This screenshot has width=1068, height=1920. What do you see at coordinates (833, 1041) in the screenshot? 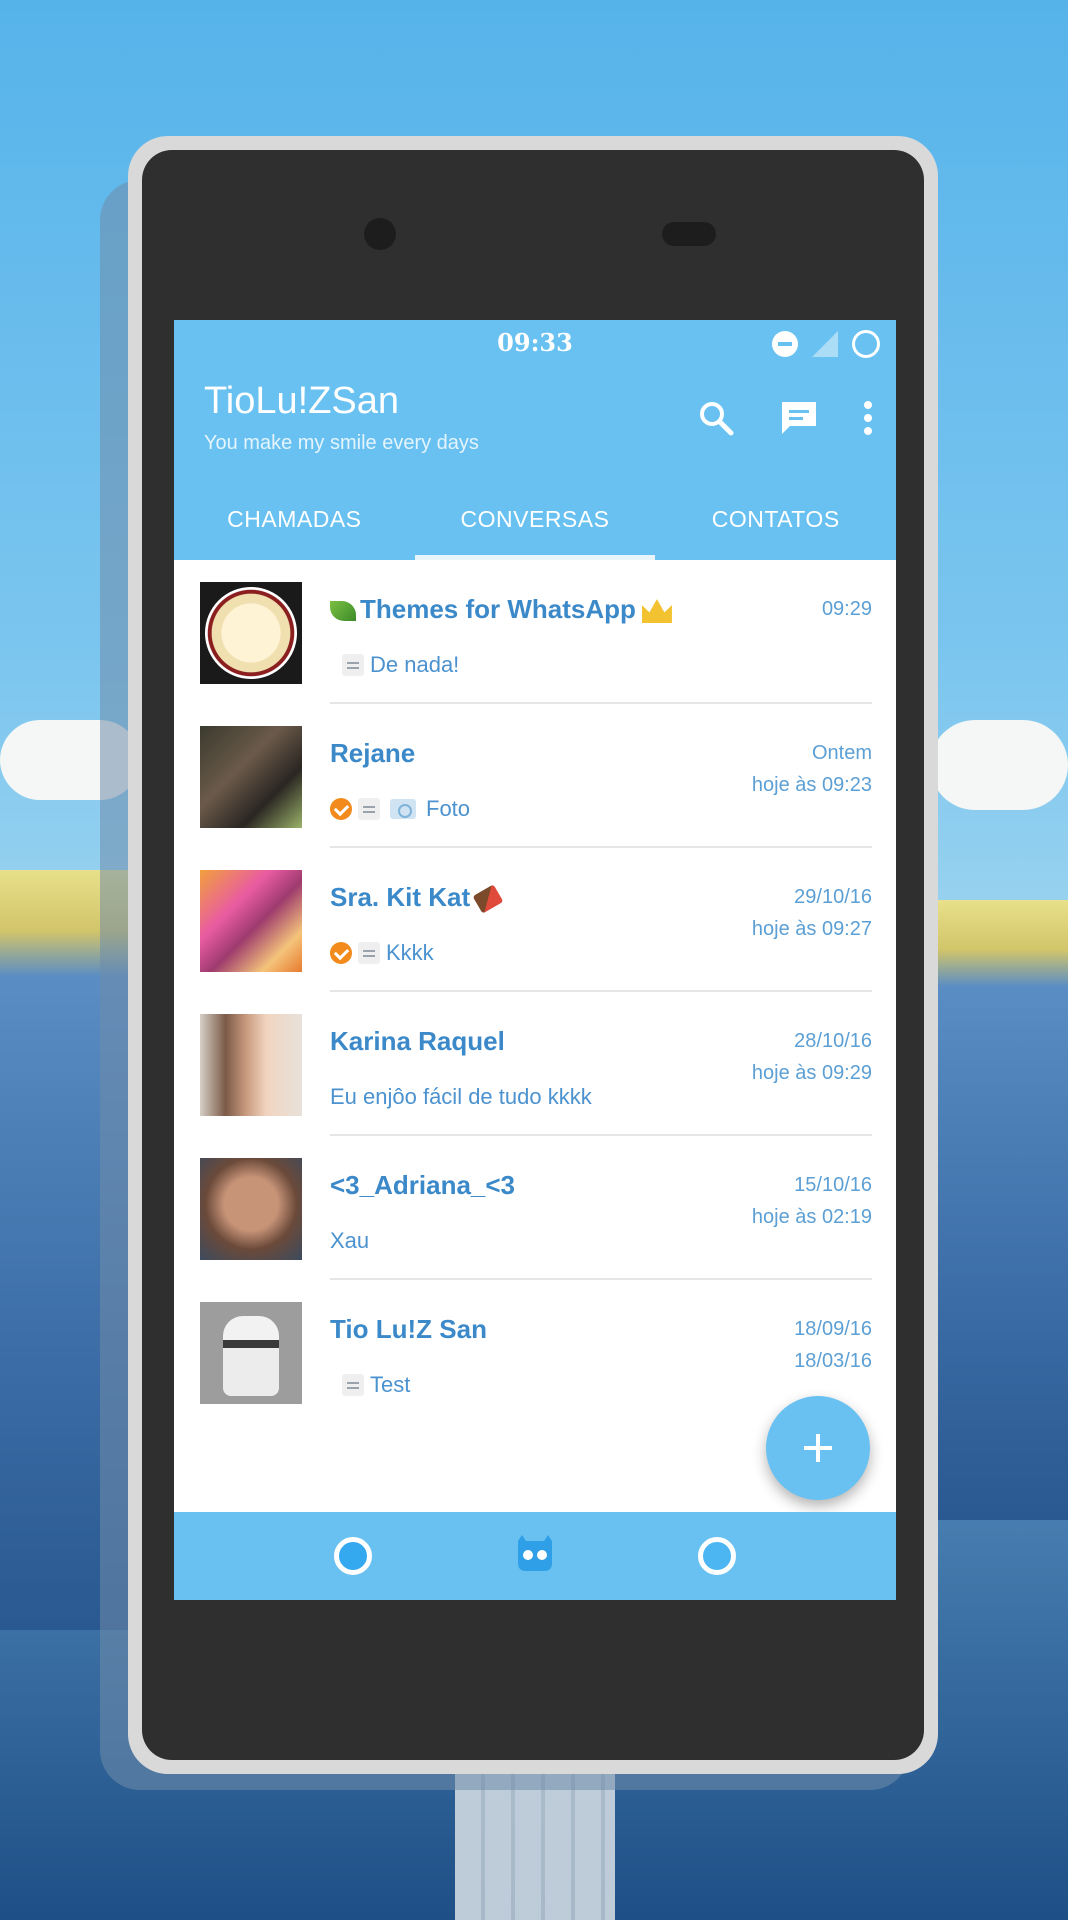
I see `chat-date: 28/10/16` at bounding box center [833, 1041].